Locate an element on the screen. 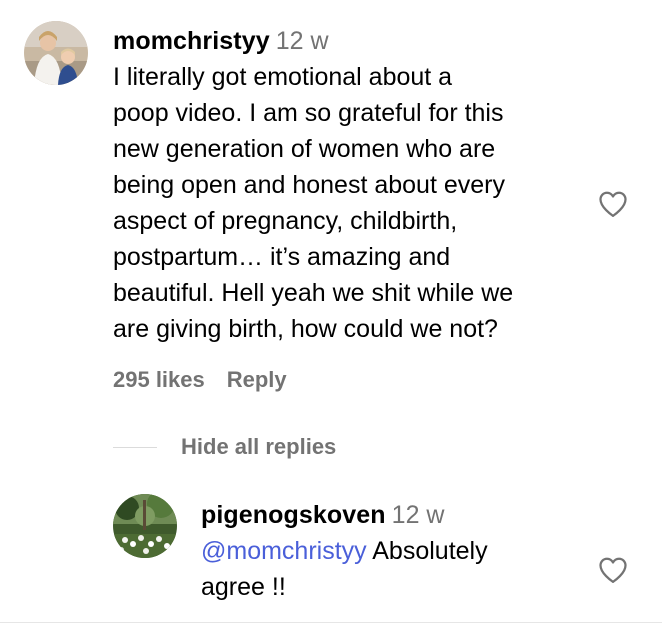 The height and width of the screenshot is (626, 662). avatar-pigenogskoven is located at coordinates (145, 526).